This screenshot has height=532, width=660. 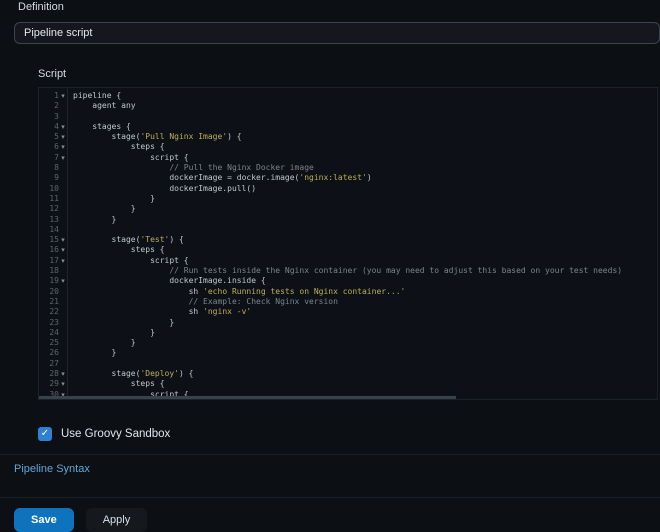 What do you see at coordinates (58, 33) in the screenshot?
I see `definition-select-value: Pipeline script` at bounding box center [58, 33].